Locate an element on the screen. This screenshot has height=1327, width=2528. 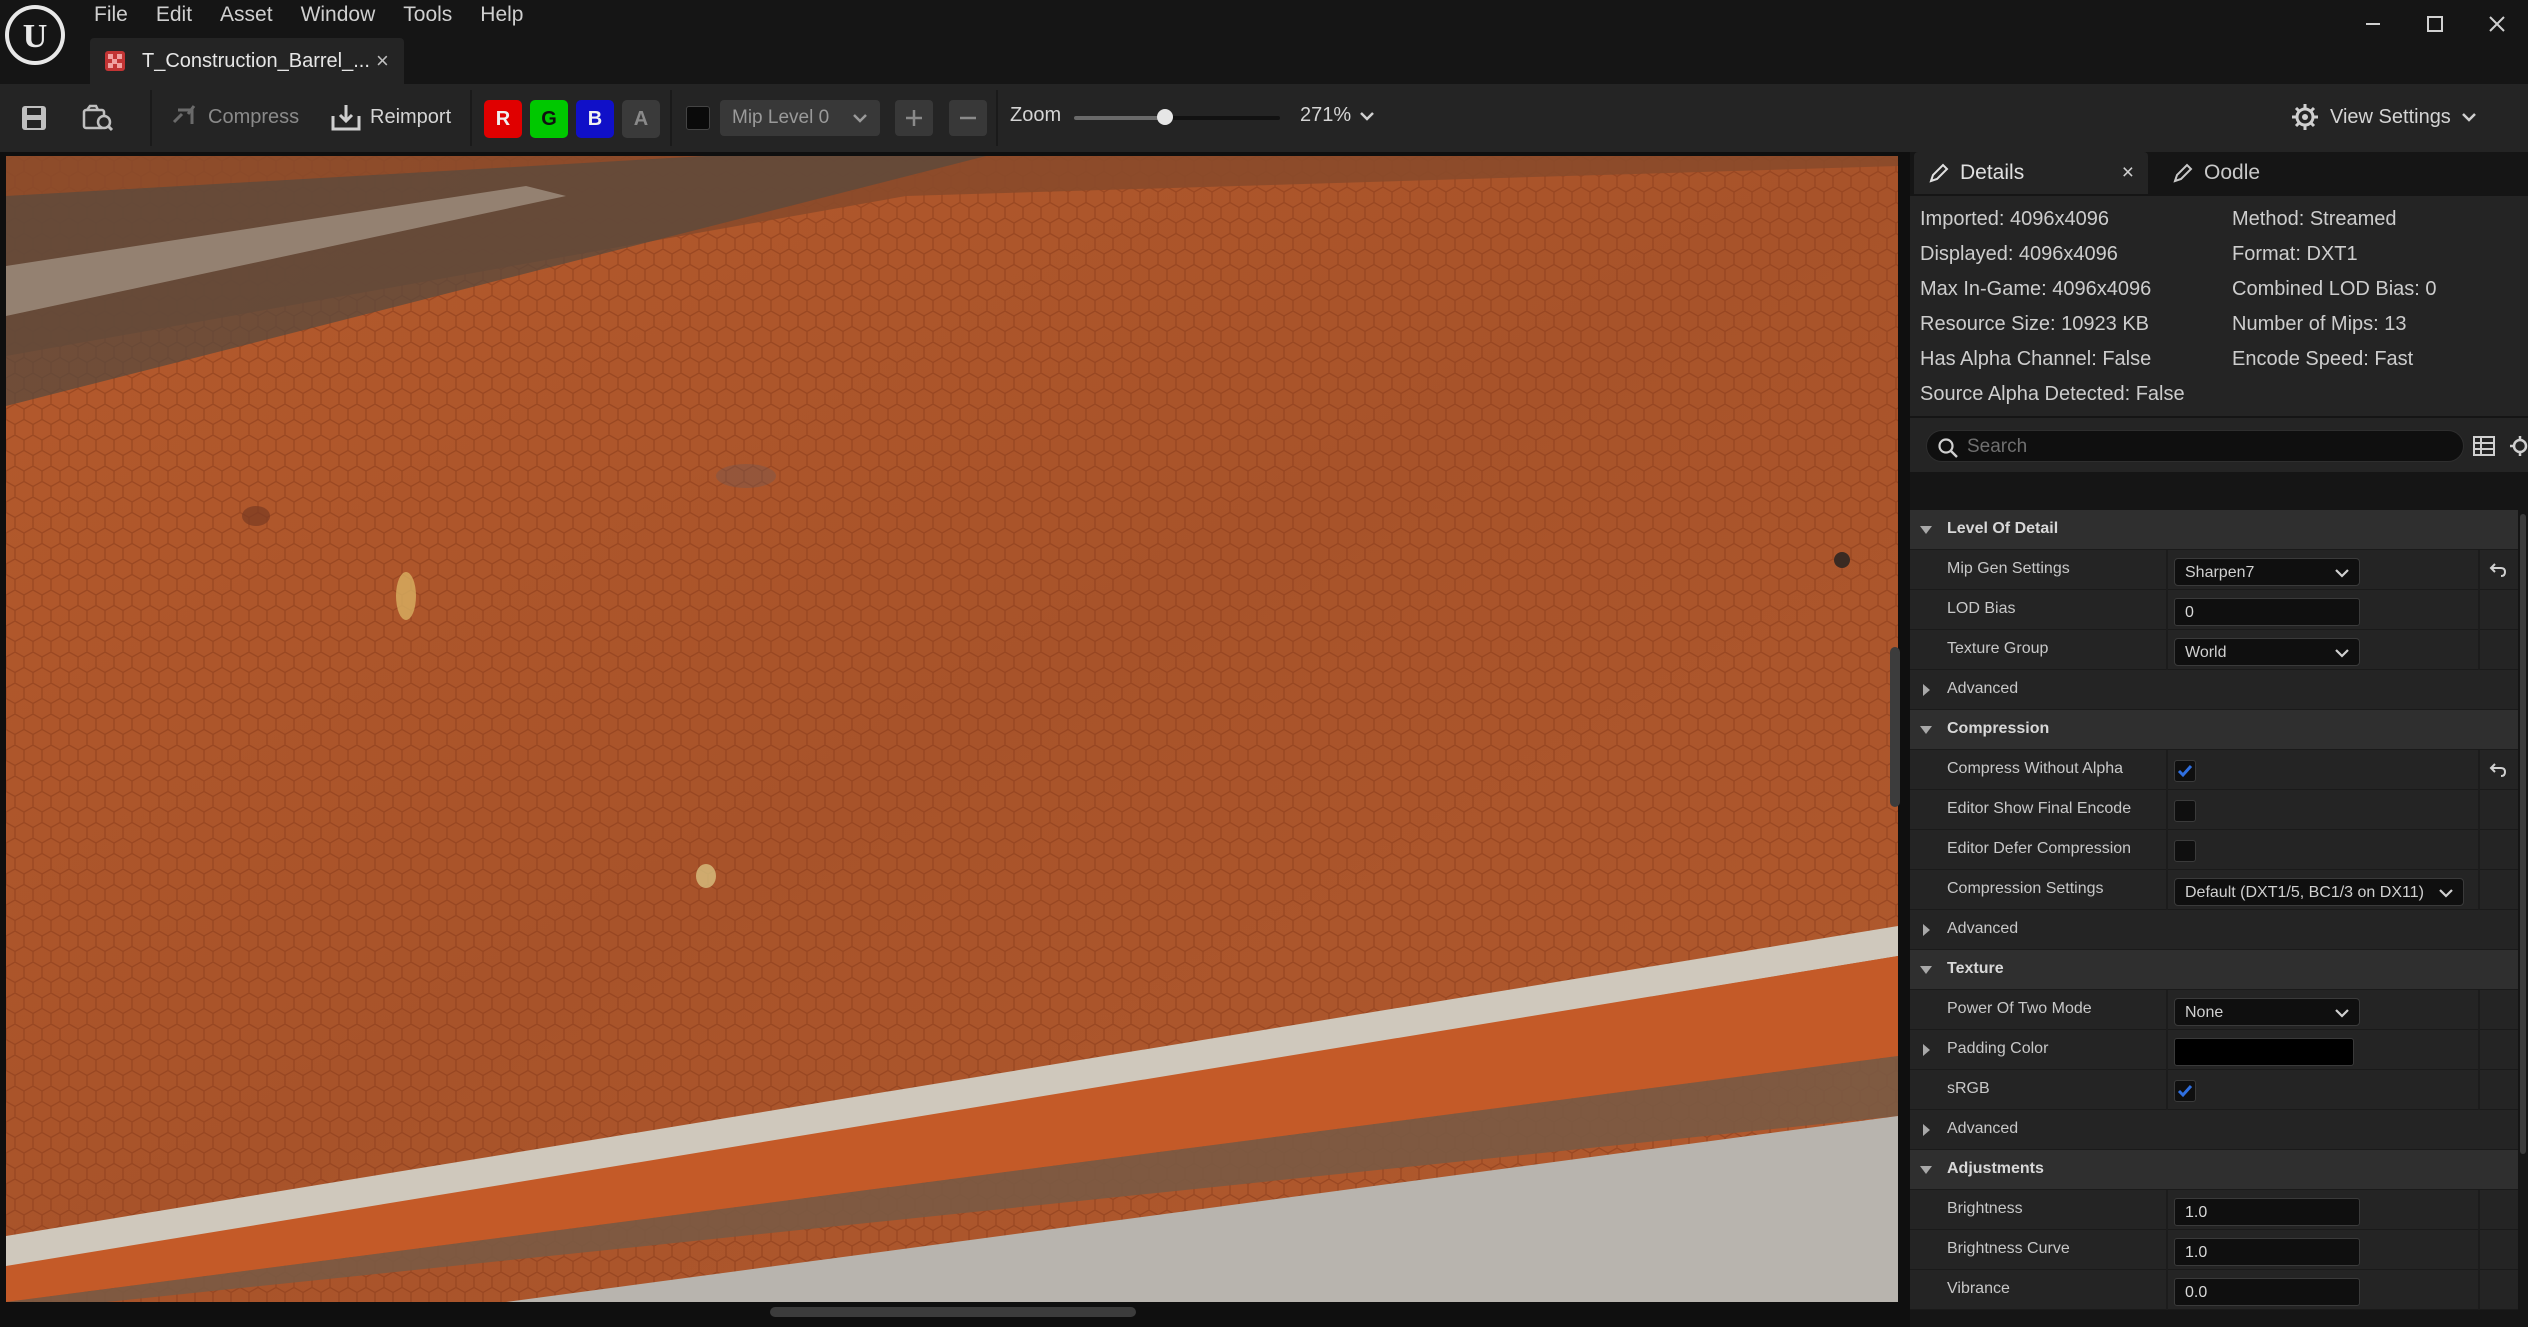
category-texture: Texture is located at coordinates (2214, 970).